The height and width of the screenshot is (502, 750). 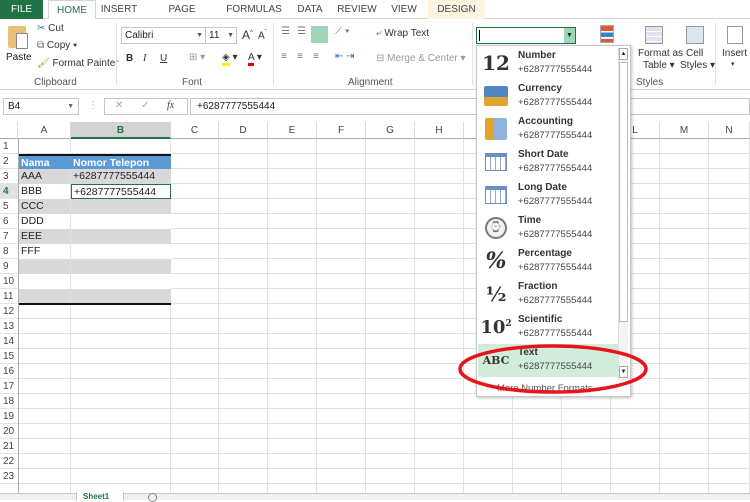 I want to click on align-middle-button: ☰, so click(x=301, y=31).